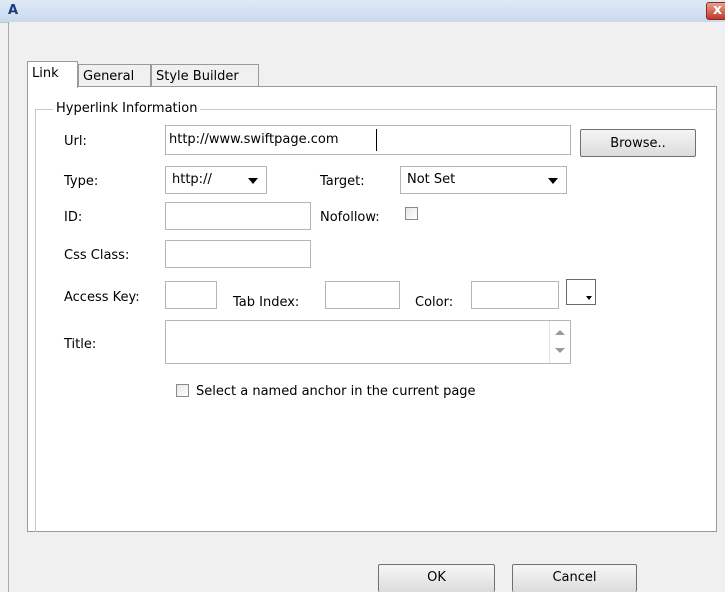  I want to click on id-label: ID:, so click(73, 217).